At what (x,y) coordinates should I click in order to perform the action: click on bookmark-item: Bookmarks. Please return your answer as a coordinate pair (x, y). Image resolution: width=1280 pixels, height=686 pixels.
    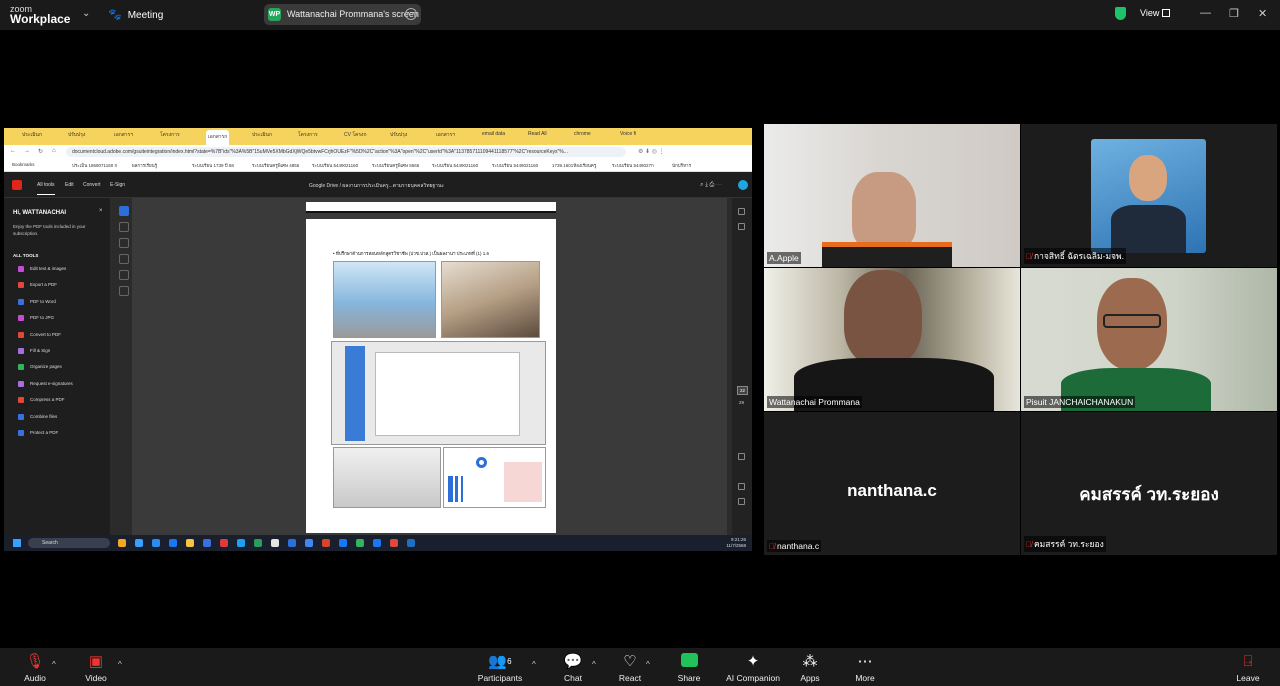
    Looking at the image, I should click on (23, 164).